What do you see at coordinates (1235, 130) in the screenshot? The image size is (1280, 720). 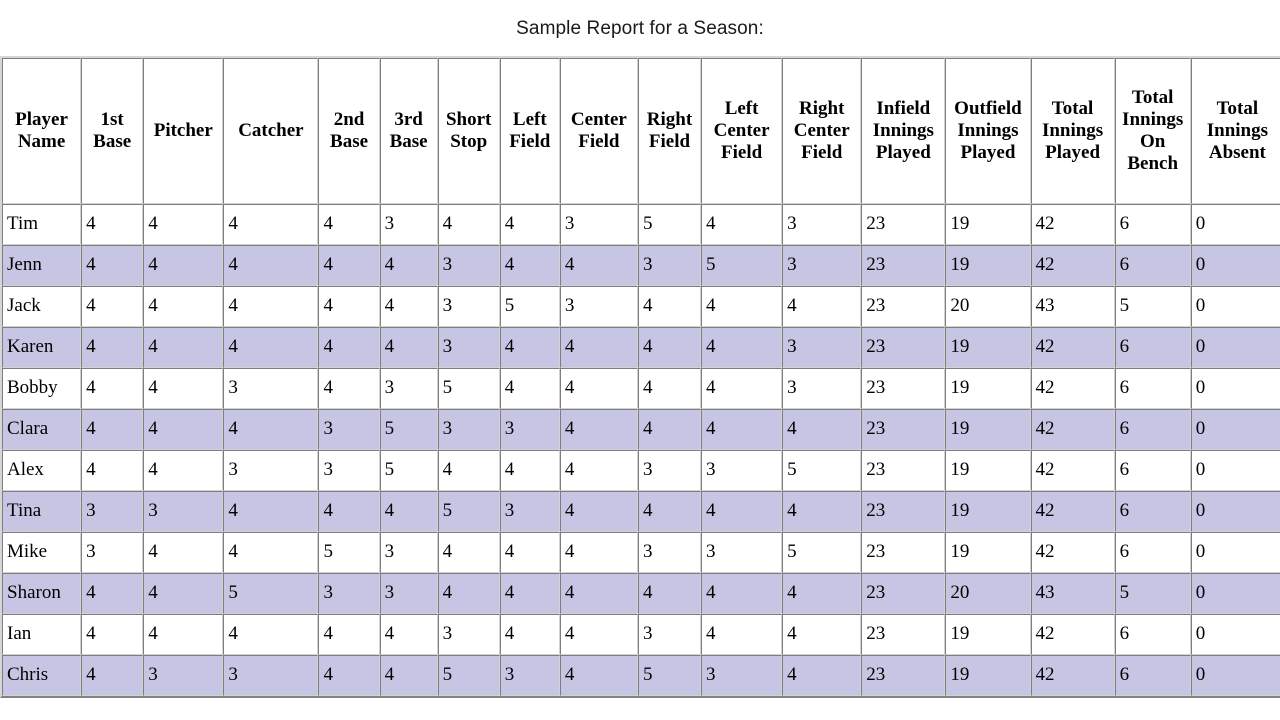 I see `column-header-16: Total Innings Absent` at bounding box center [1235, 130].